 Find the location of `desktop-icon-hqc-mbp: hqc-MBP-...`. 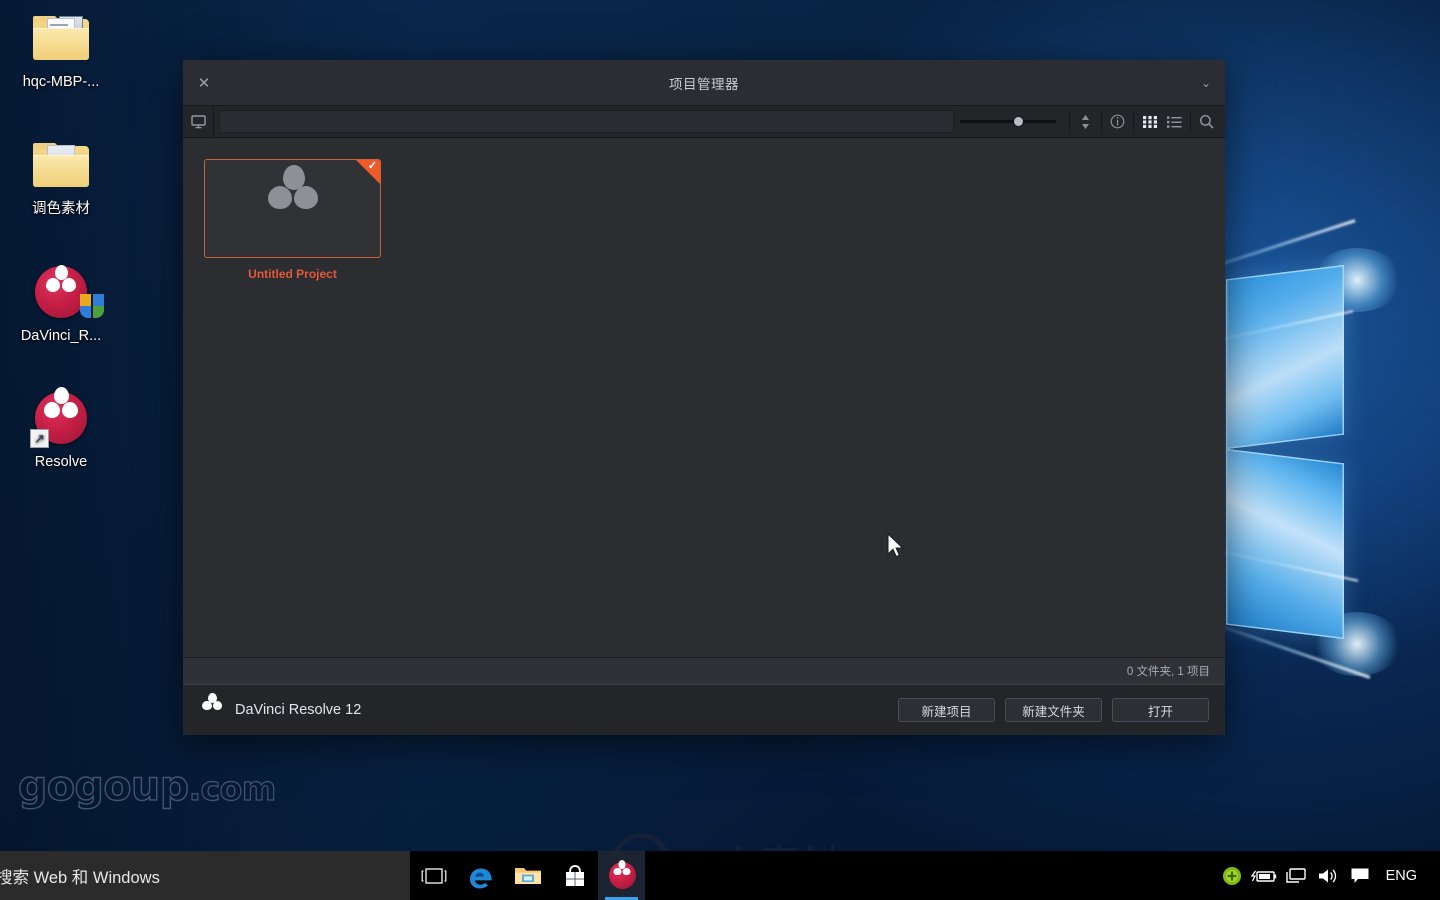

desktop-icon-hqc-mbp: hqc-MBP-... is located at coordinates (61, 49).